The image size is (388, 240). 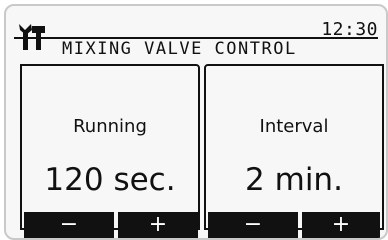 What do you see at coordinates (294, 180) in the screenshot?
I see `interval-value: 2 min.` at bounding box center [294, 180].